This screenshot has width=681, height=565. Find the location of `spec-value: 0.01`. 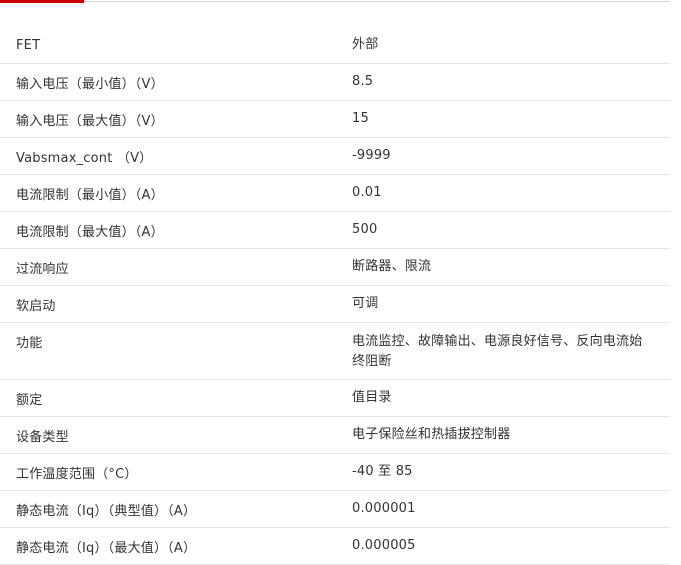

spec-value: 0.01 is located at coordinates (367, 192).